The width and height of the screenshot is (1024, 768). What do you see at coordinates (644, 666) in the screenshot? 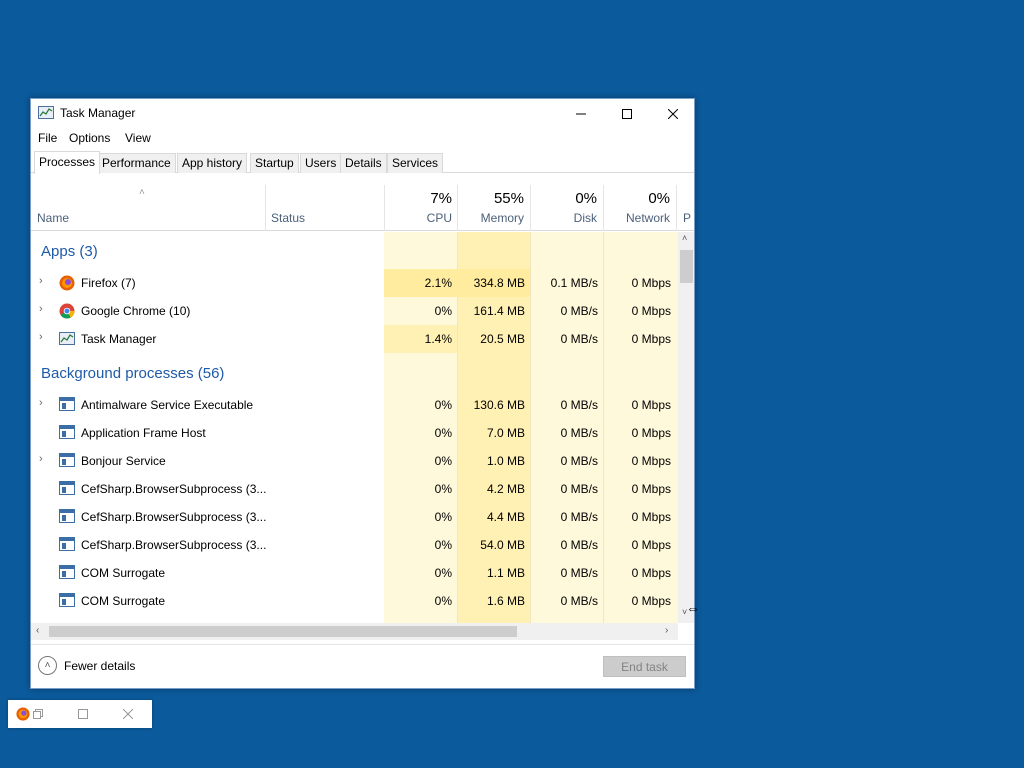
I see `end-task-button: End task` at bounding box center [644, 666].